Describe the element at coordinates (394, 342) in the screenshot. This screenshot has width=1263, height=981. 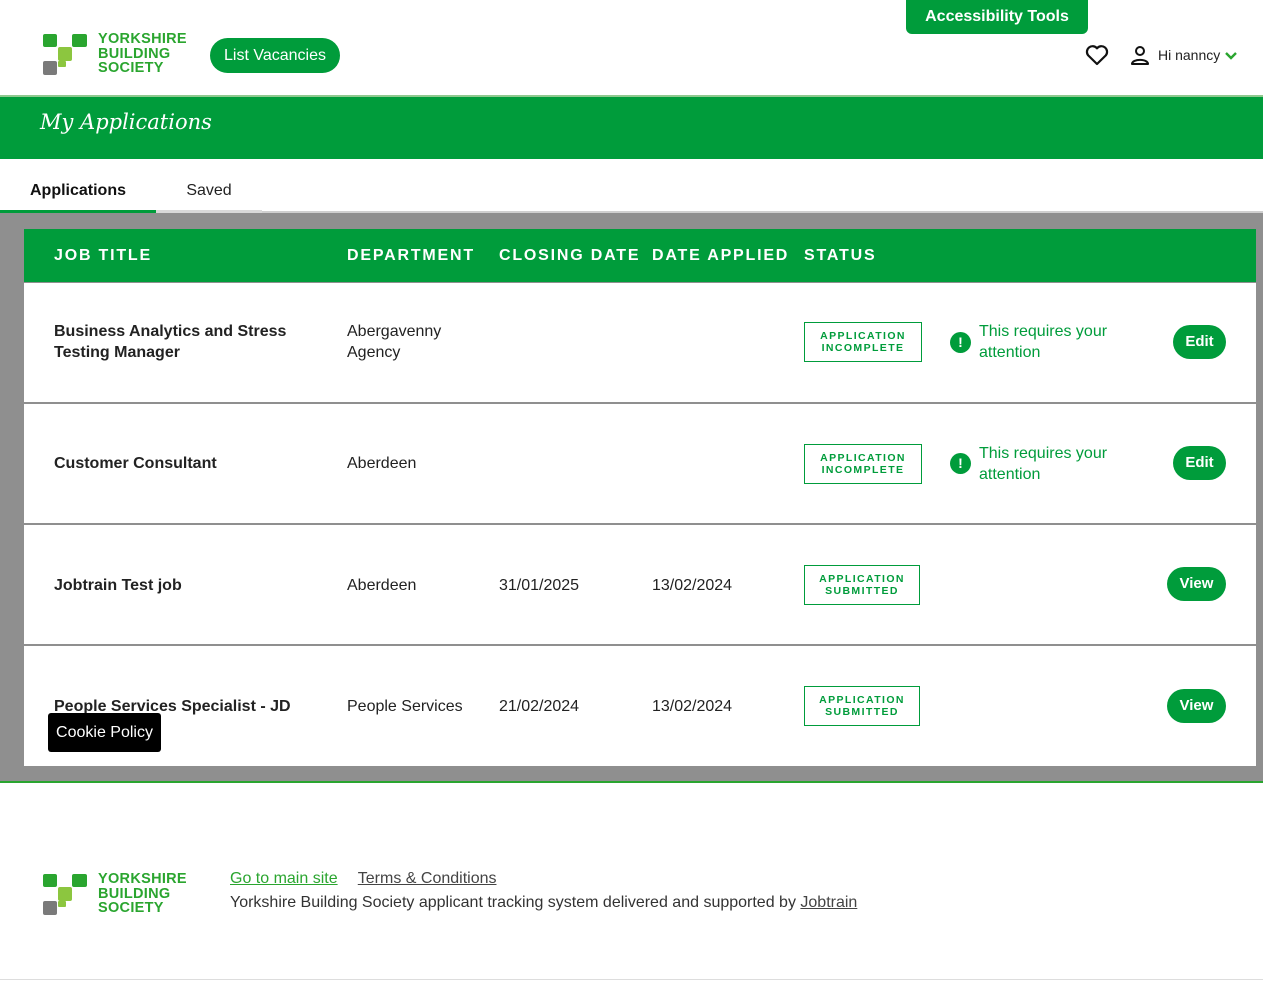
I see `department: Abergavenny Agency` at that location.